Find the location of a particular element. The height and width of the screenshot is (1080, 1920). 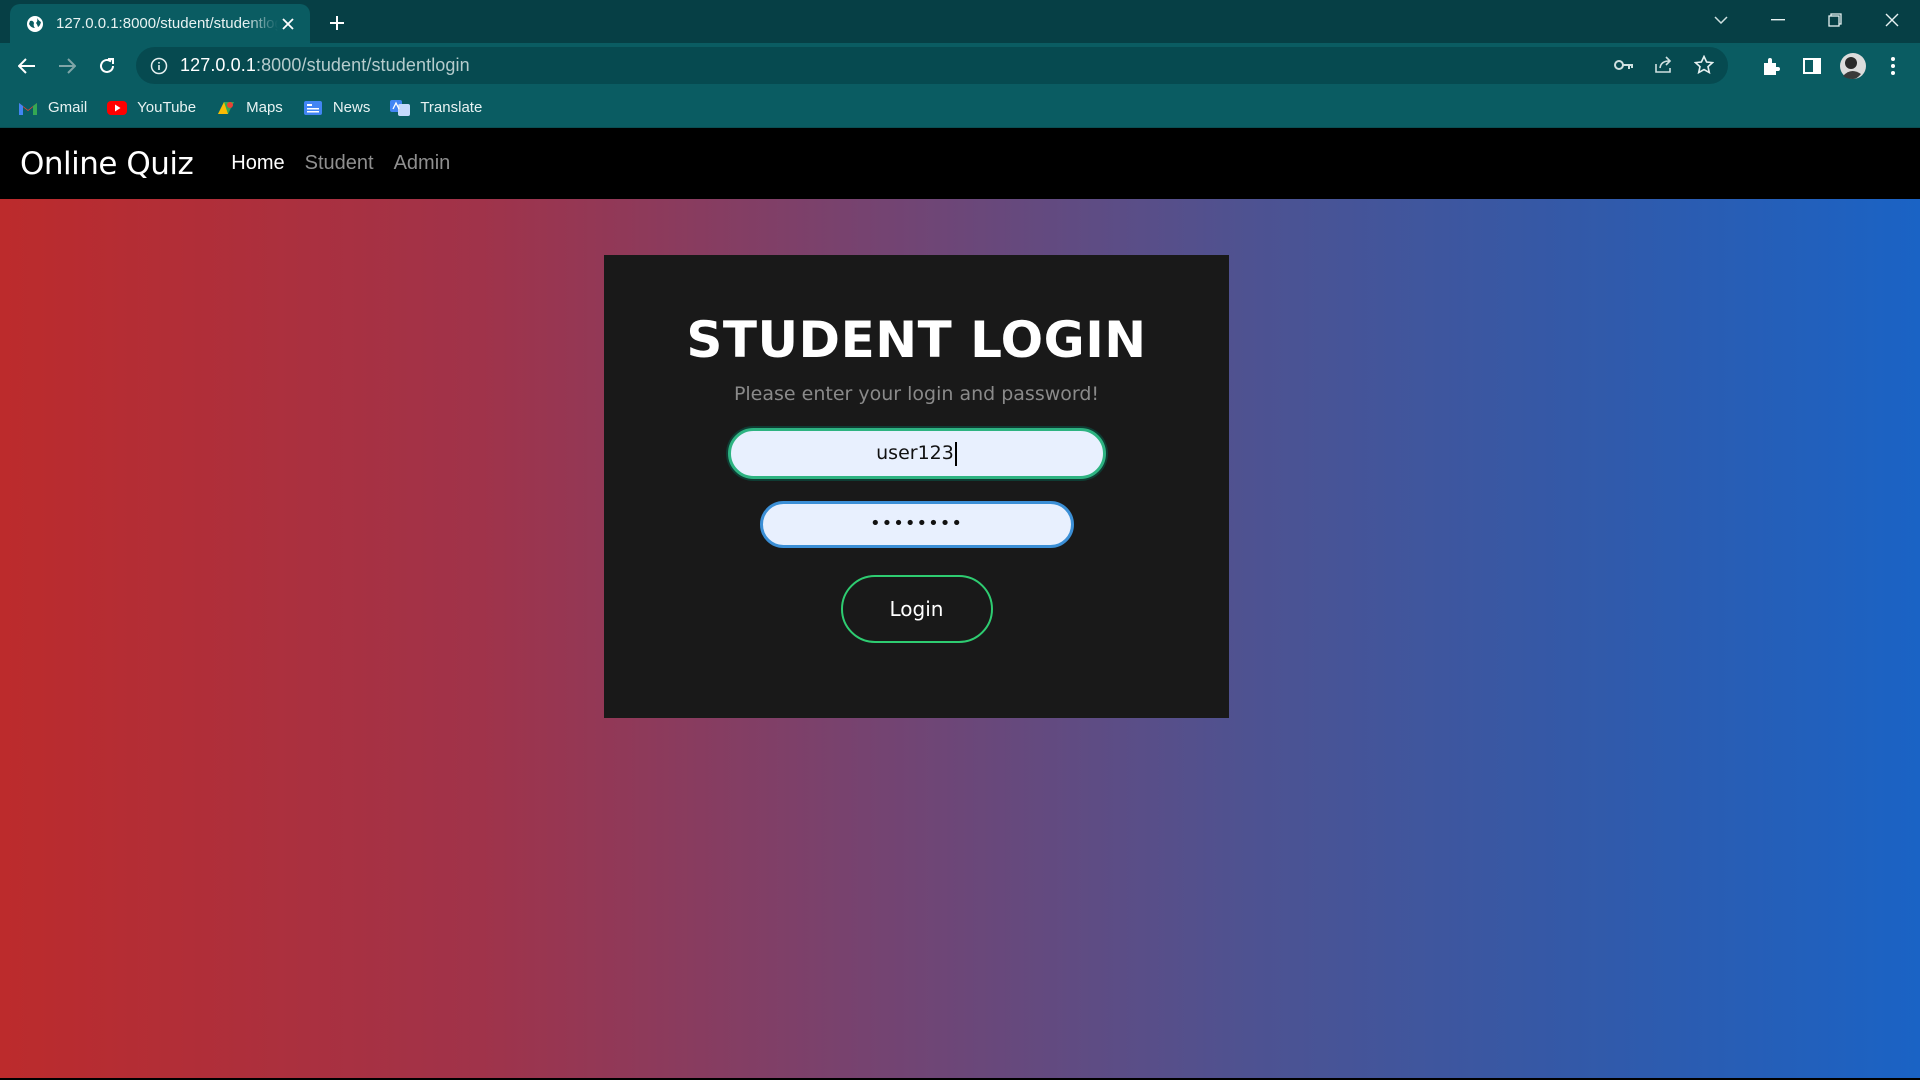

profile-avatar is located at coordinates (1853, 66).